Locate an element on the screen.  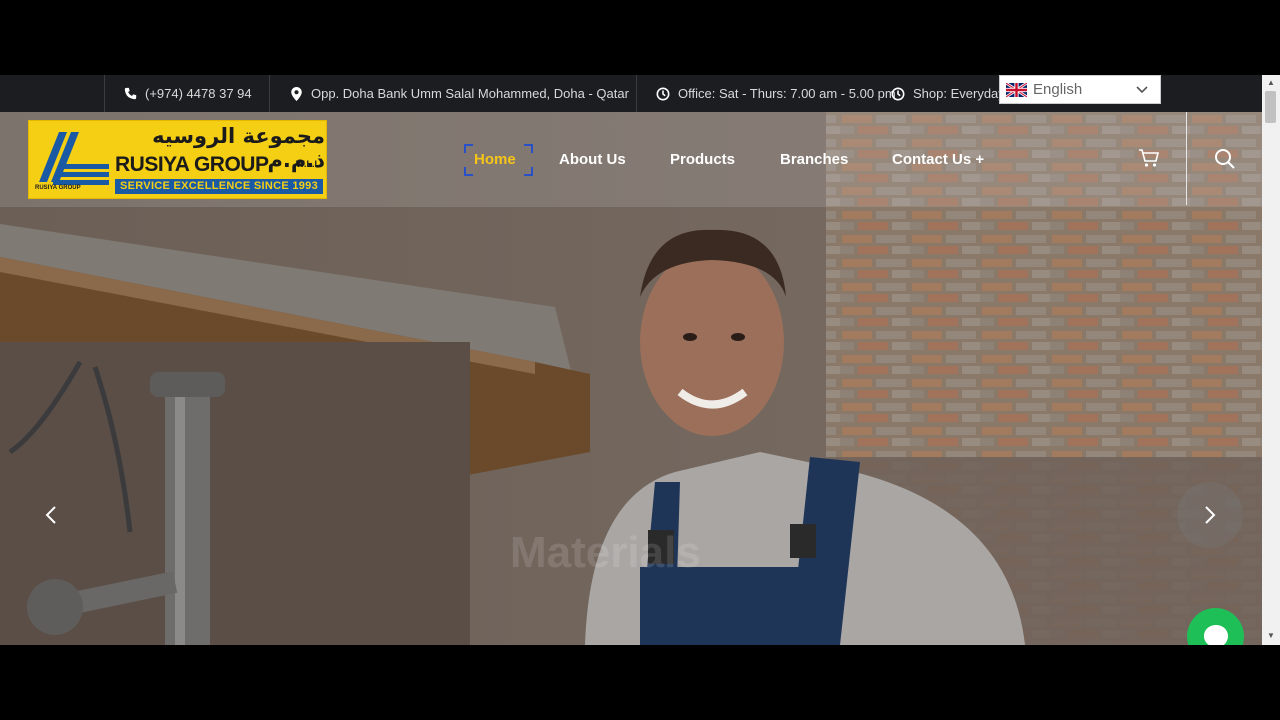
office-hours-text: Office: Sat - Thurs: 7.00 am - 5.00 pm is located at coordinates (787, 93).